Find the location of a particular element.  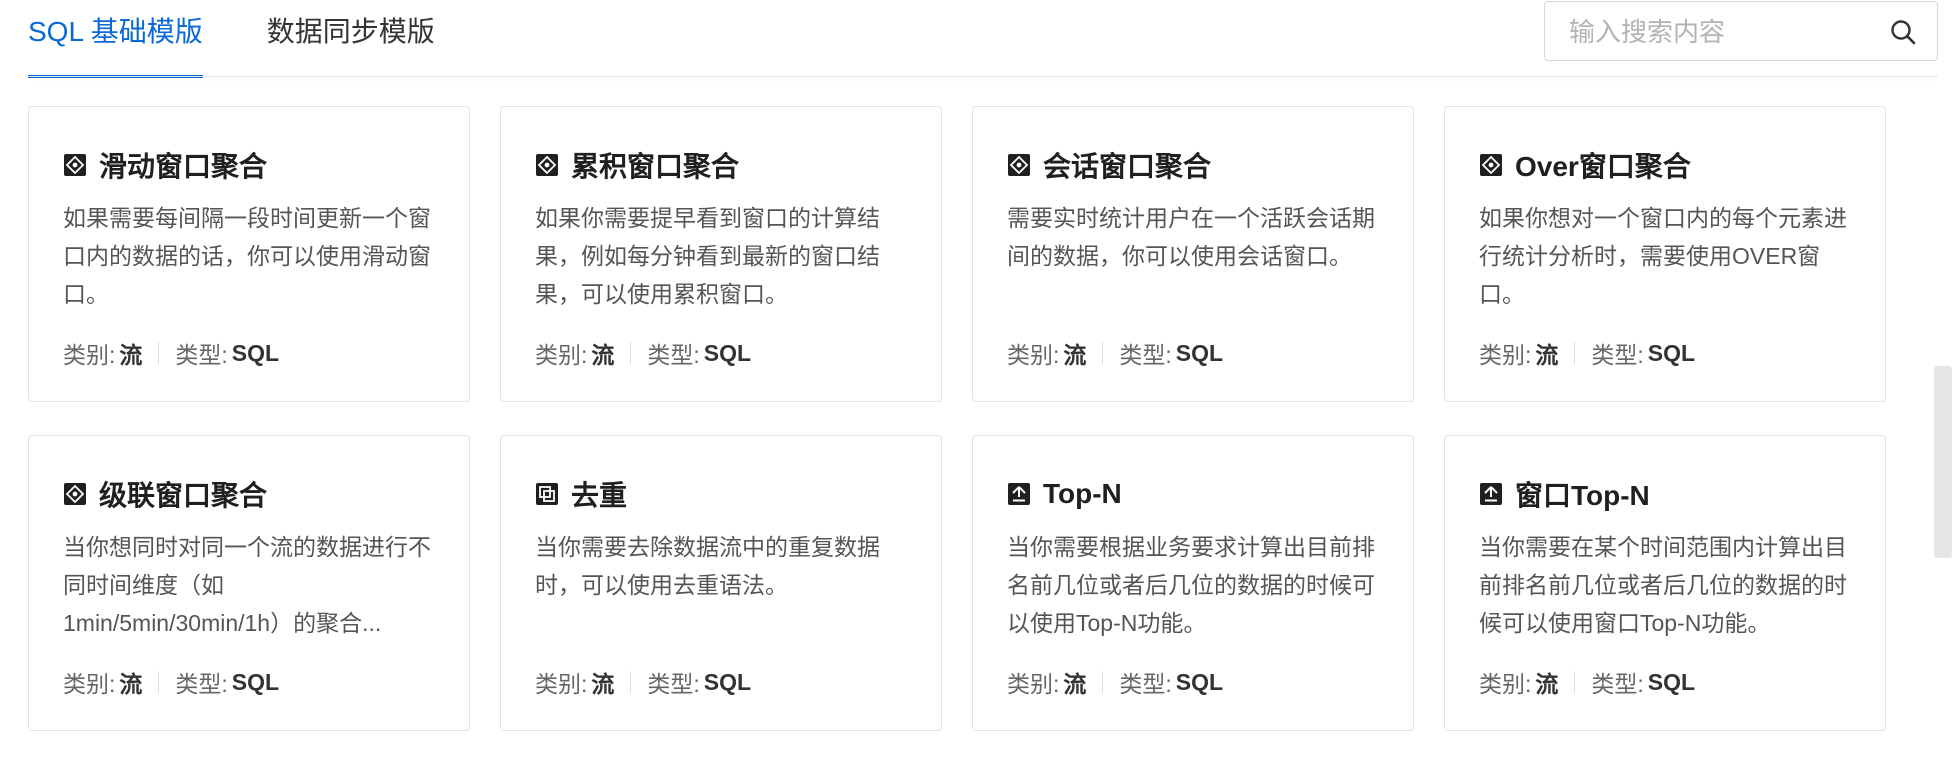

template-tabs: SQL 基础模版 数据同步模版 is located at coordinates (263, 39).